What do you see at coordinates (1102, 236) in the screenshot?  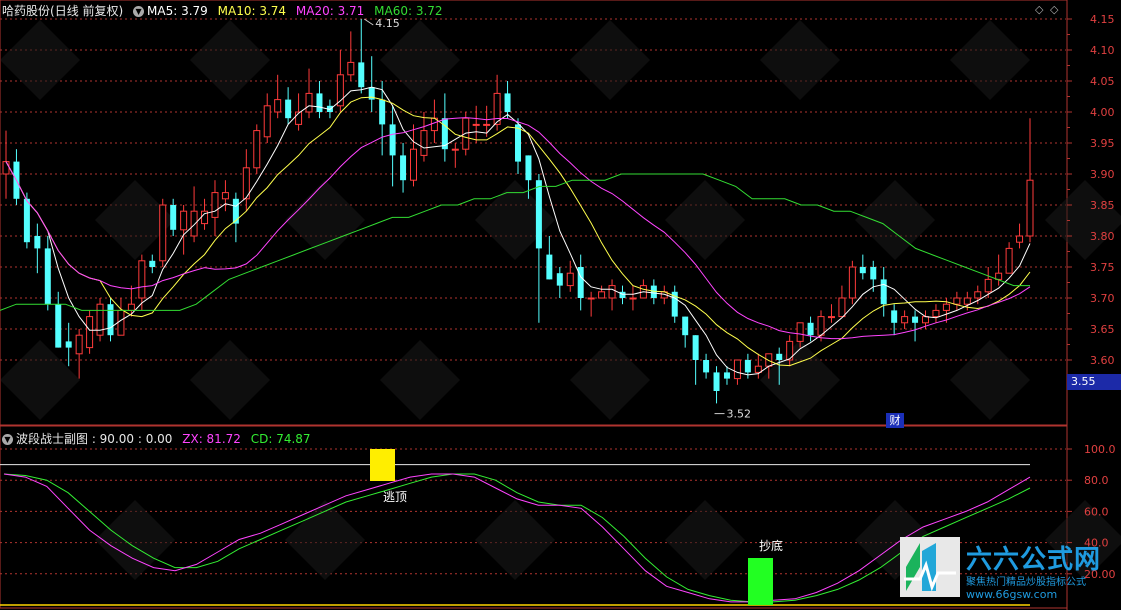 I see `price-tick-label: 3.80` at bounding box center [1102, 236].